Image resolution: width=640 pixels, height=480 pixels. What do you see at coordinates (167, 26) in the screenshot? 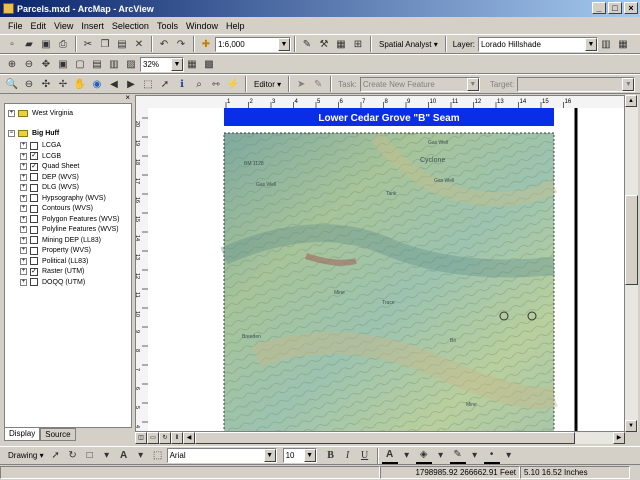
I see `menu-tools: Tools` at bounding box center [167, 26].